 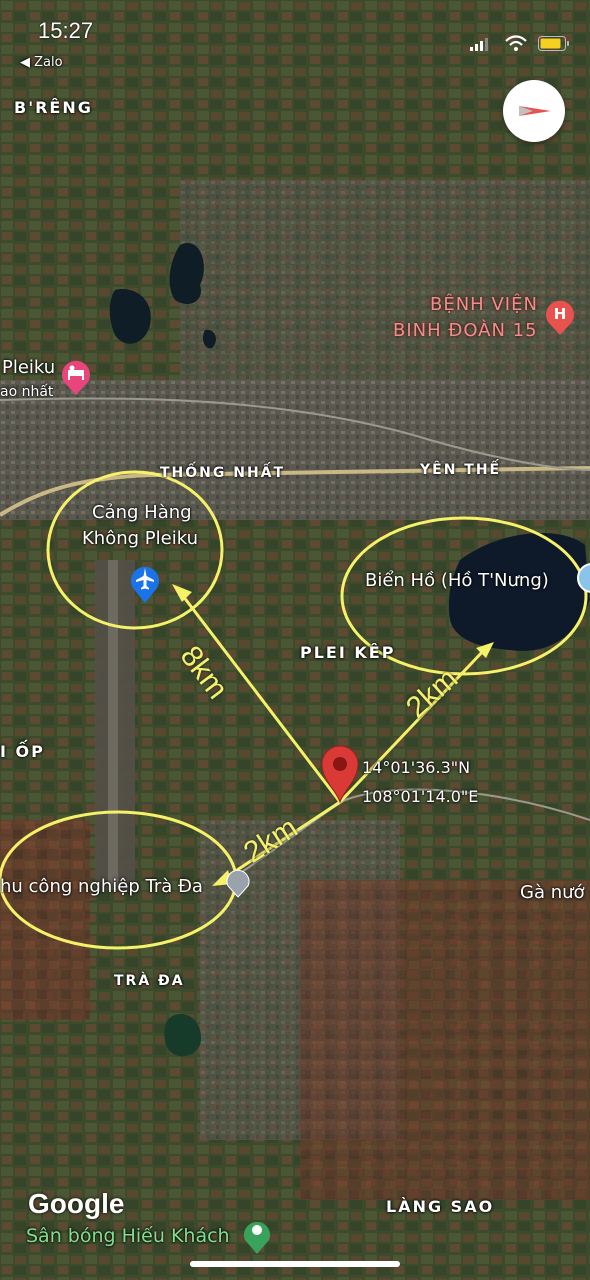 I want to click on area-label-breng: B'RÊNG, so click(x=53, y=107).